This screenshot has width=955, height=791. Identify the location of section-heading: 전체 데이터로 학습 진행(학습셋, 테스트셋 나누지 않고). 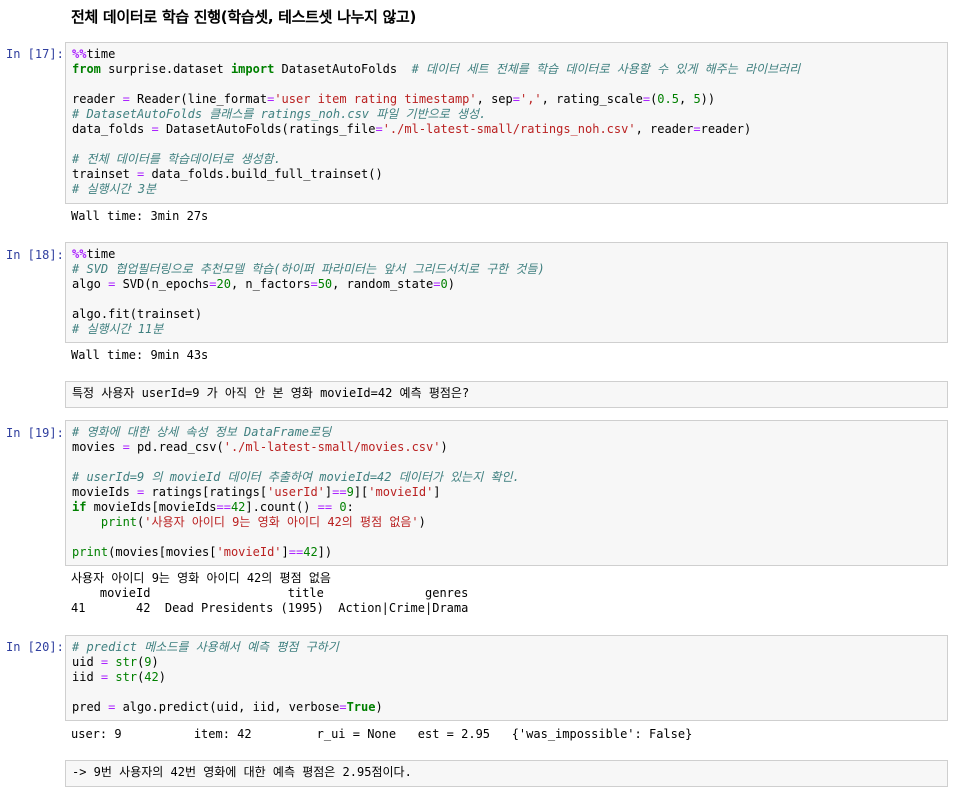
(244, 17).